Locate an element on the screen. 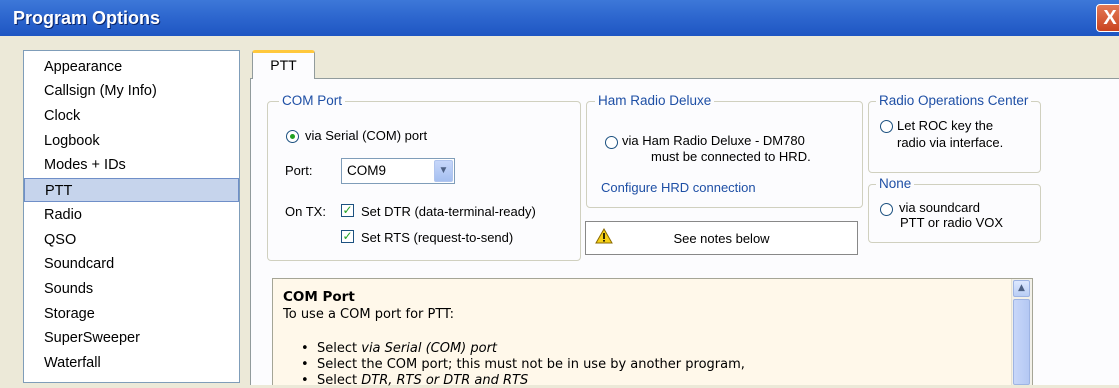  window-title: Program Options is located at coordinates (87, 18).